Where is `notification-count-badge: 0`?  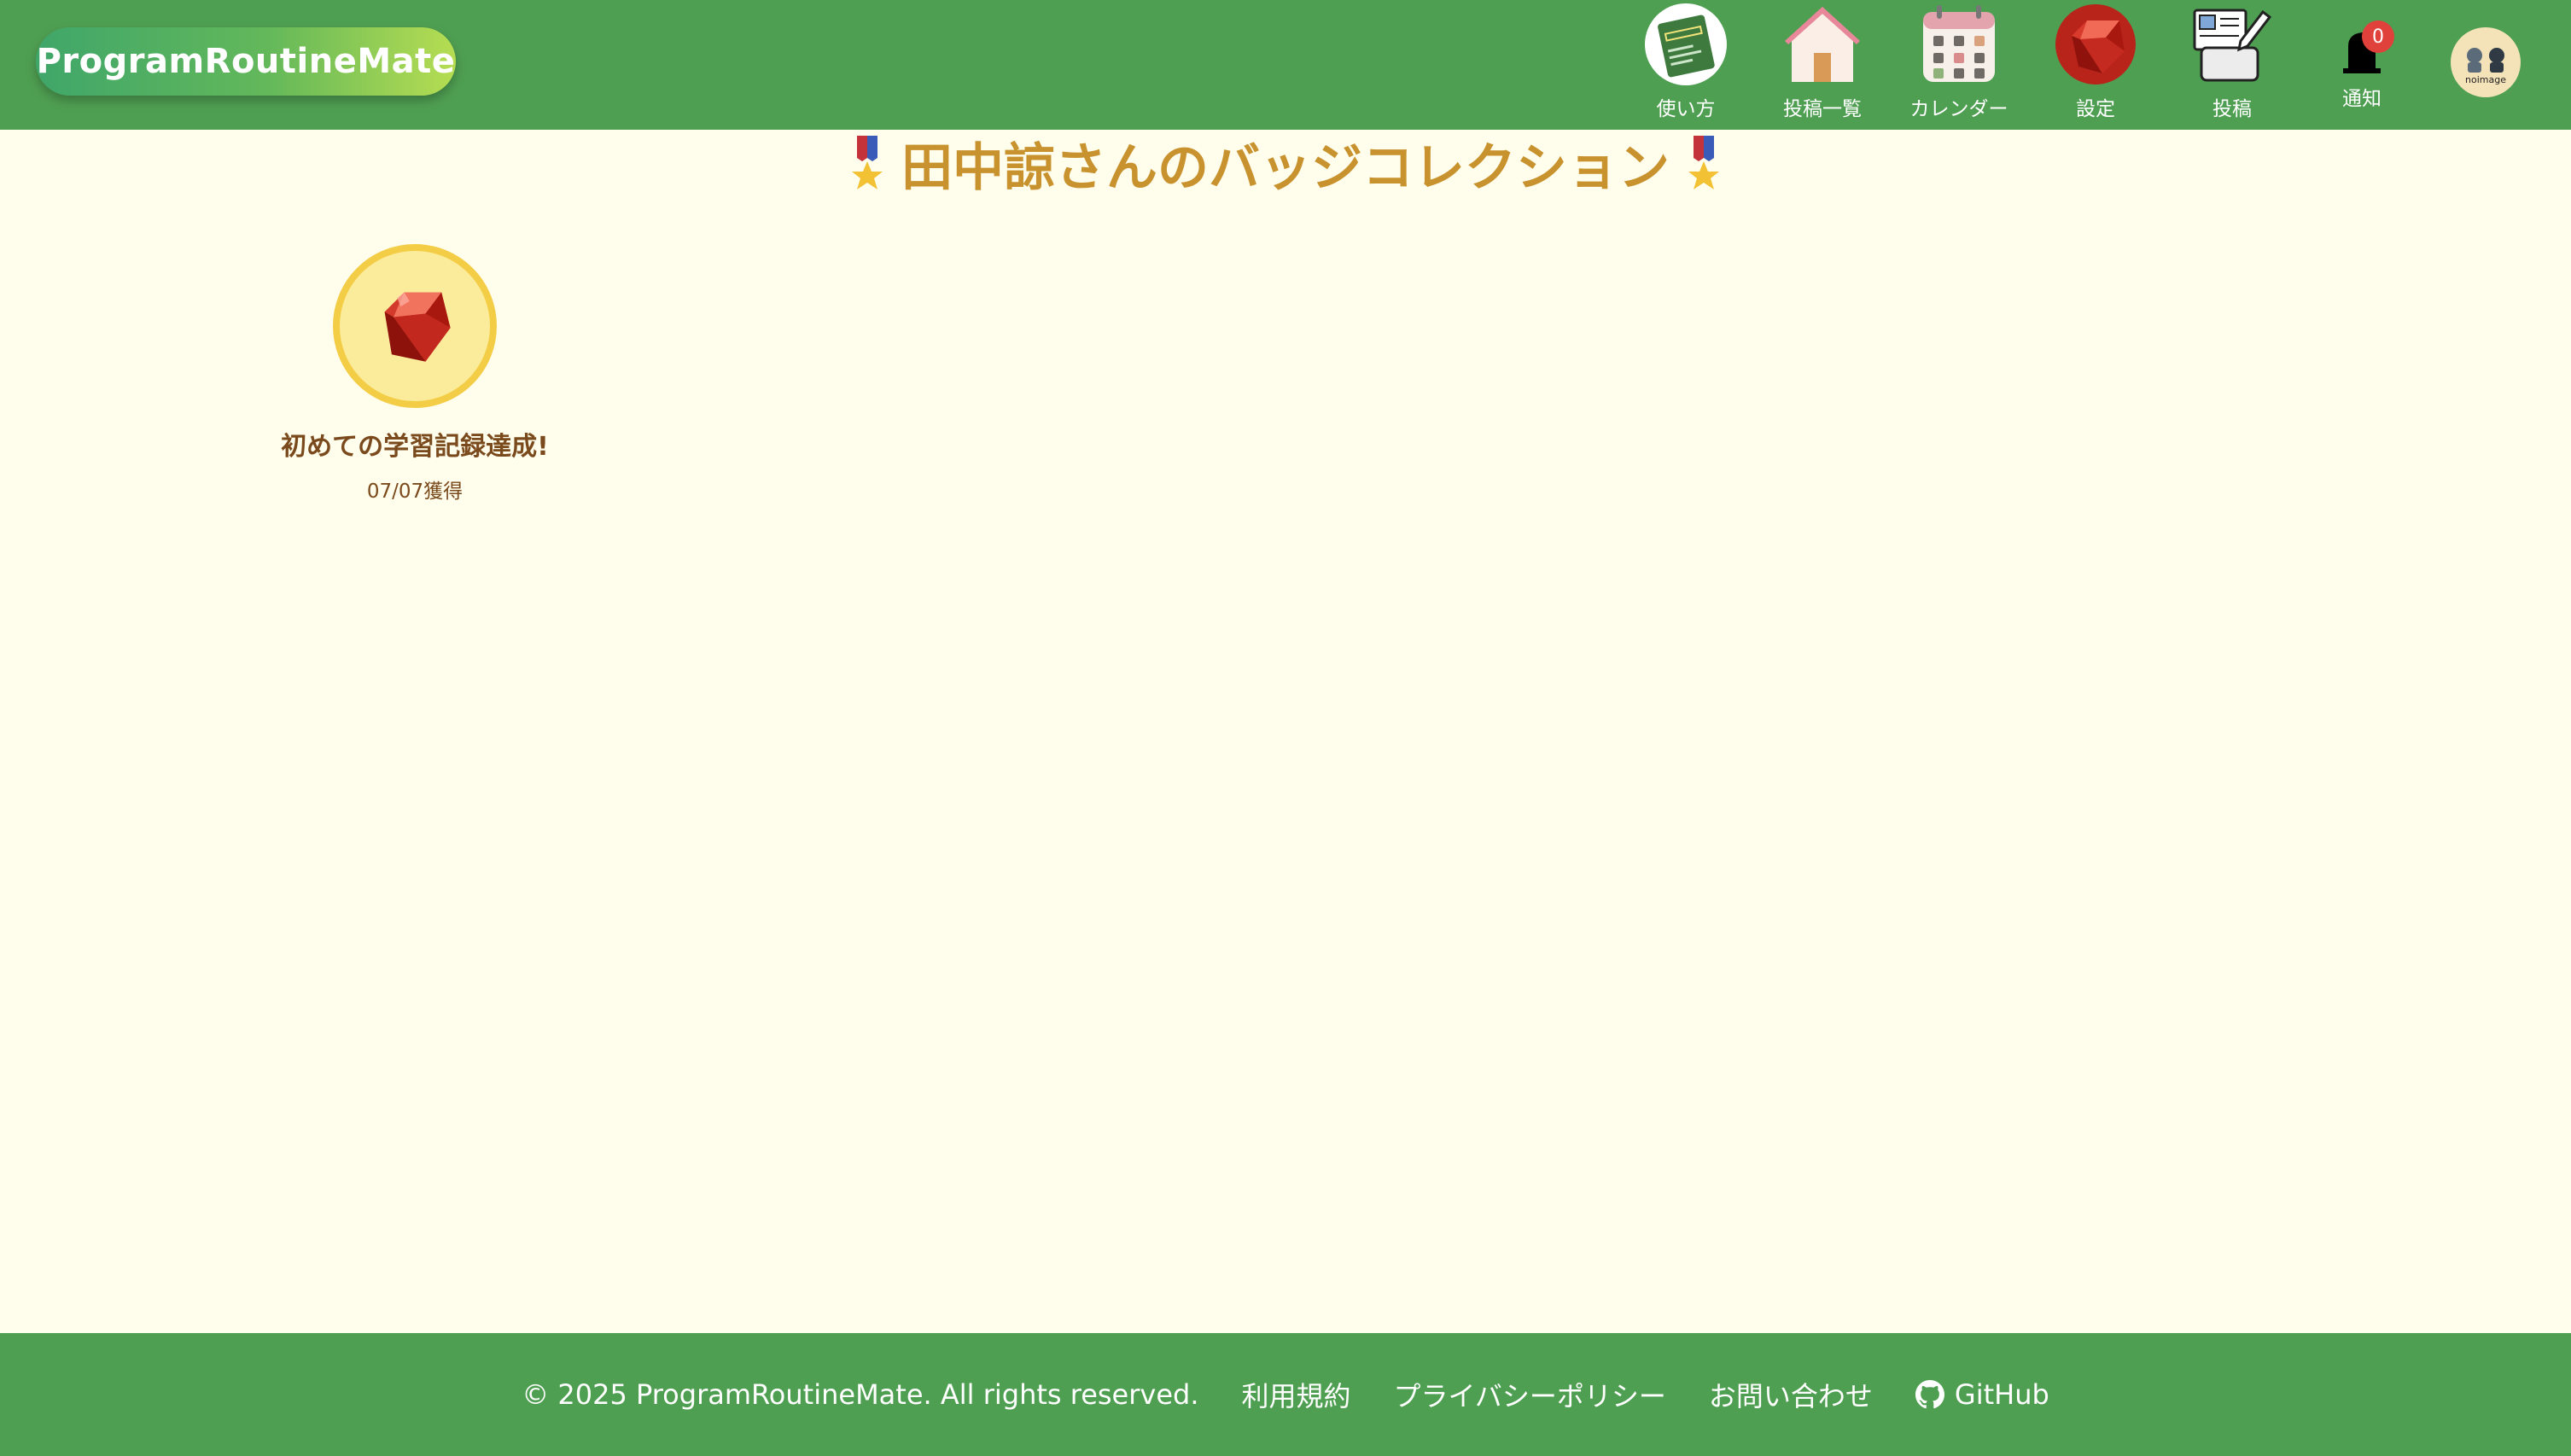
notification-count-badge: 0 is located at coordinates (2378, 36).